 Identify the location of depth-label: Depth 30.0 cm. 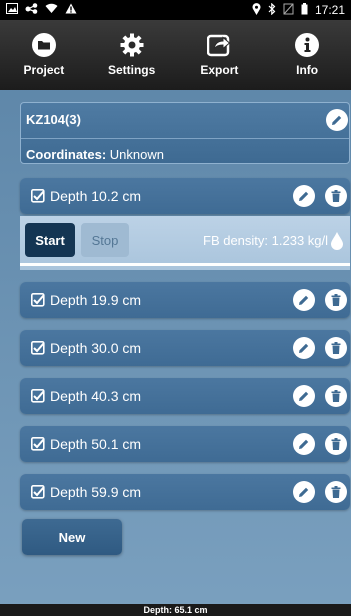
(96, 348).